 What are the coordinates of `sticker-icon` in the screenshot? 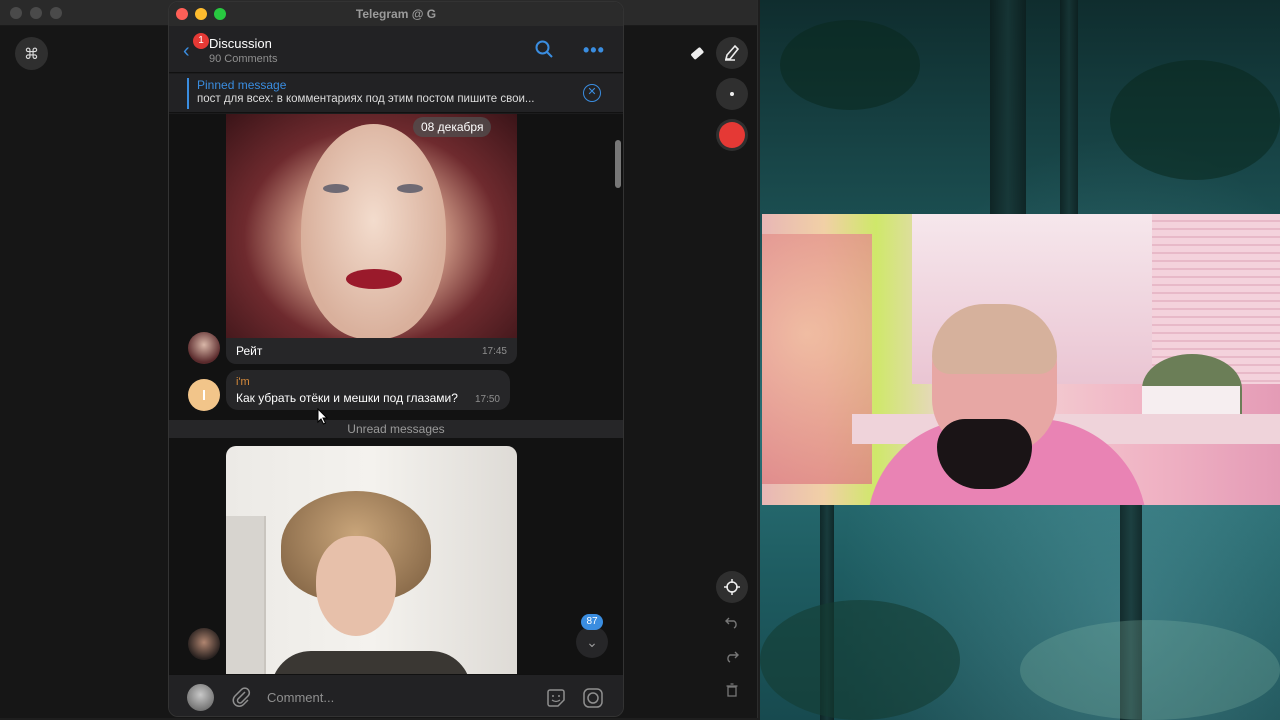 It's located at (556, 700).